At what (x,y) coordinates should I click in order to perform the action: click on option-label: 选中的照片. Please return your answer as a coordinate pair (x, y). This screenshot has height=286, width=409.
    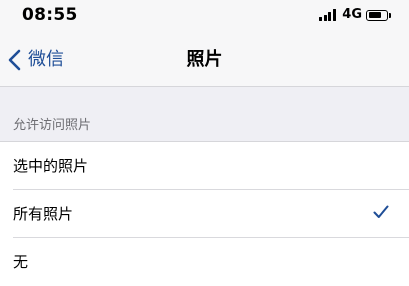
    Looking at the image, I should click on (51, 166).